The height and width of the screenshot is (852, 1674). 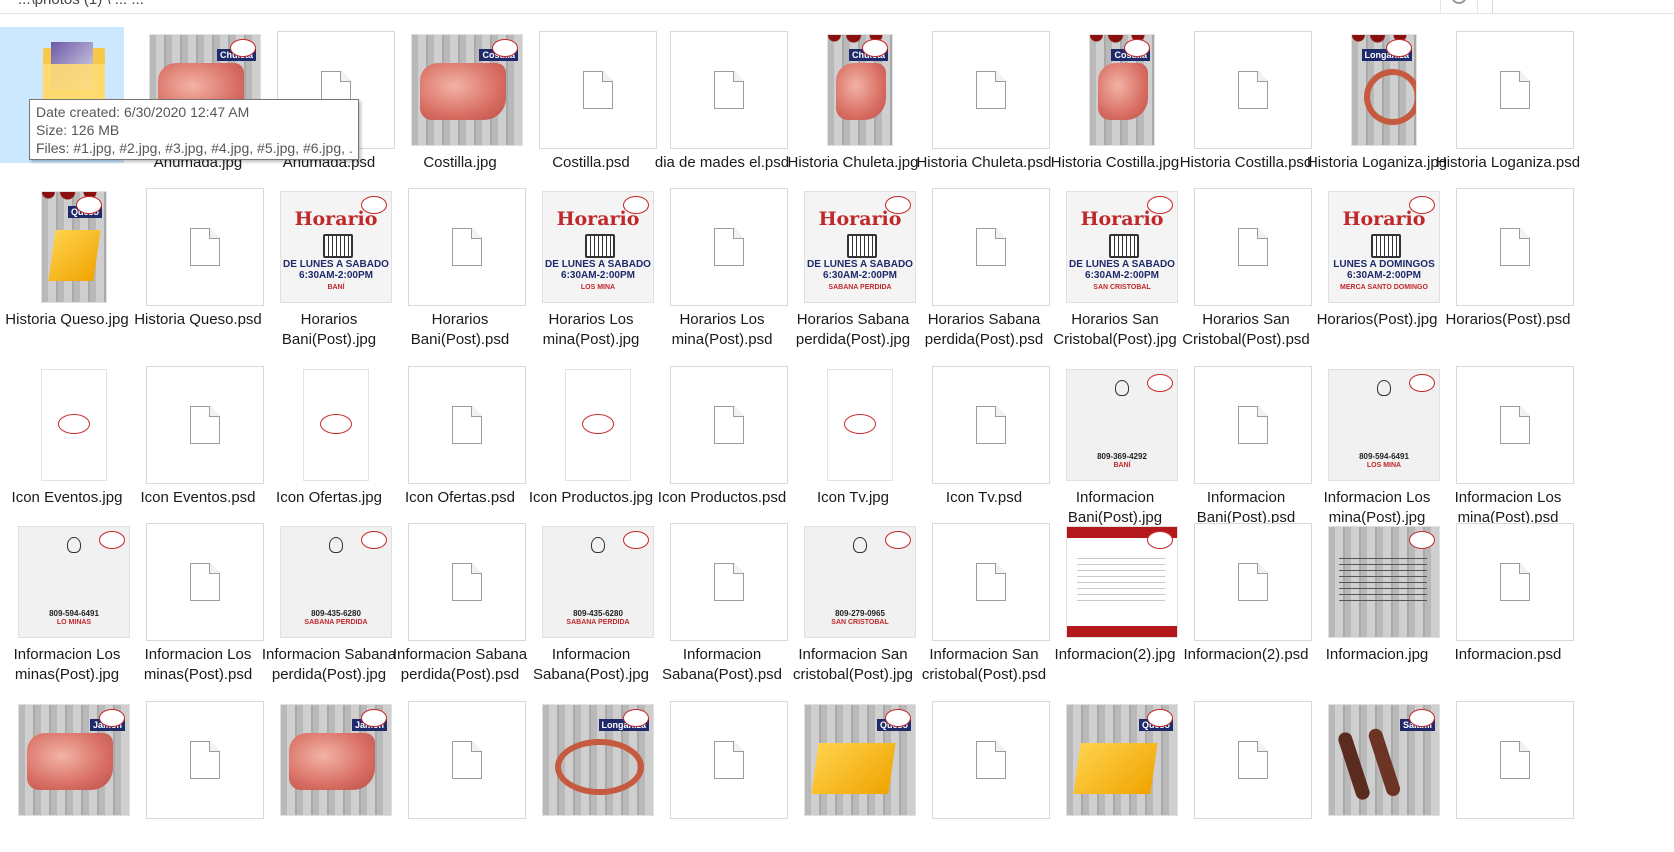 I want to click on file-item: Icon Productos.psd, so click(x=722, y=437).